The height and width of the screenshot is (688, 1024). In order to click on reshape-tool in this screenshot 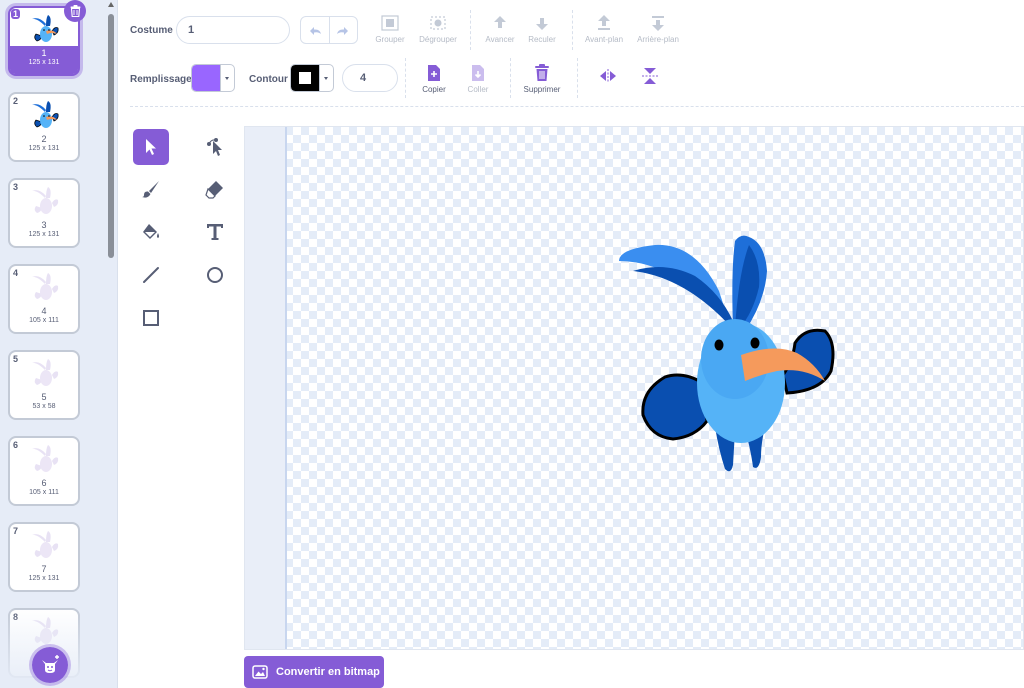, I will do `click(215, 147)`.